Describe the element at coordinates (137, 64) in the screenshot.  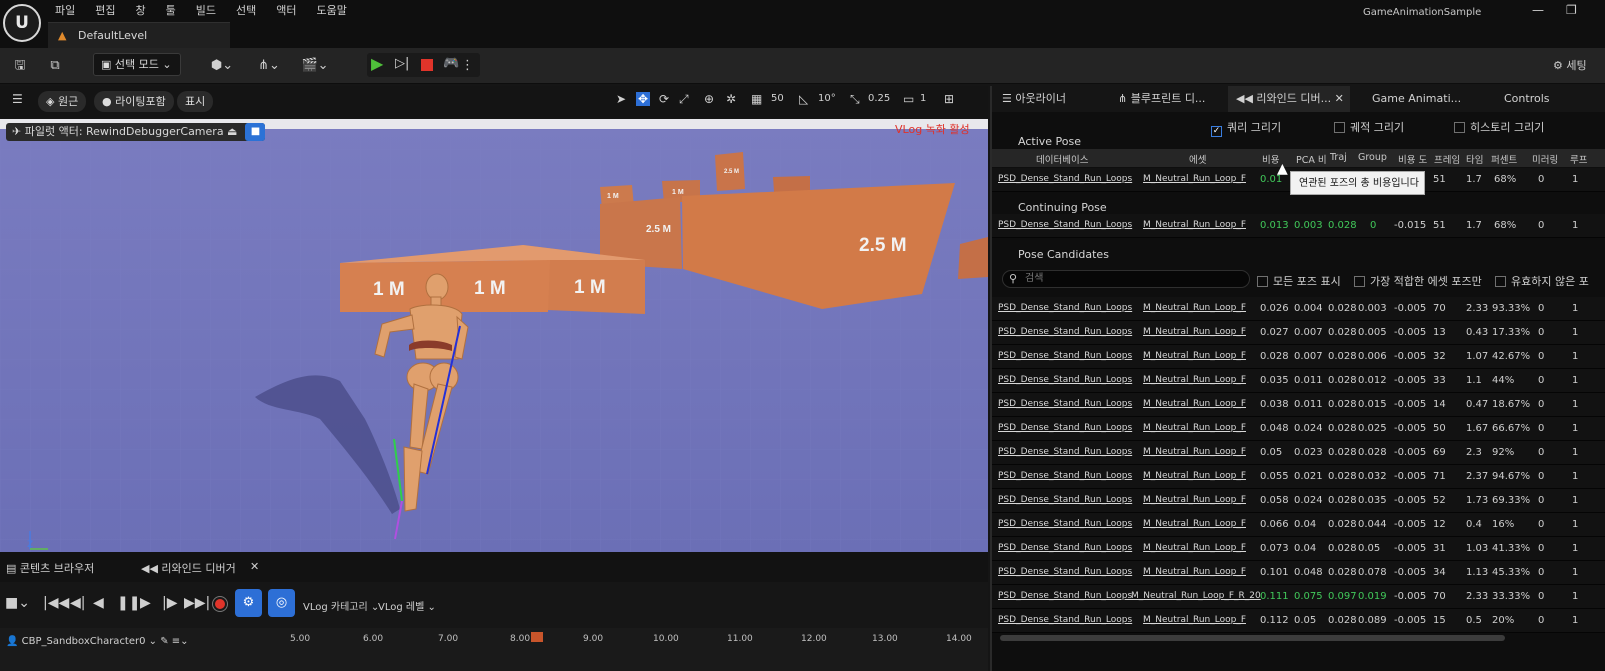
I see `mode-select: ▣ 선택 모드 ⌄` at that location.